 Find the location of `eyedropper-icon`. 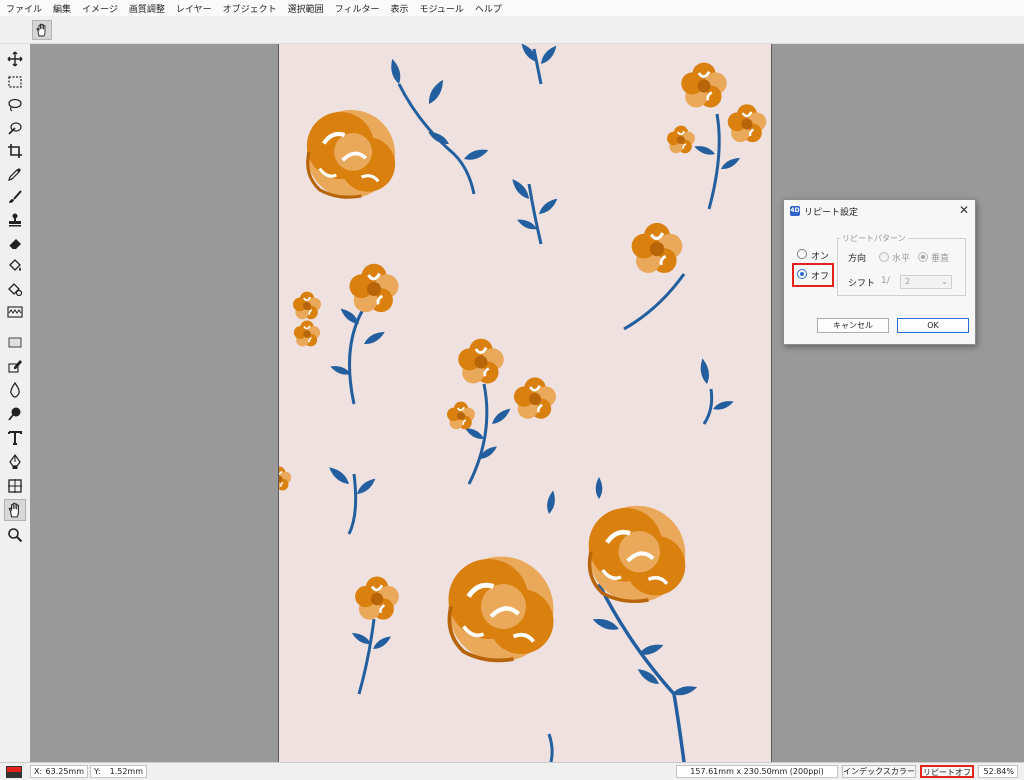

eyedropper-icon is located at coordinates (14, 174).